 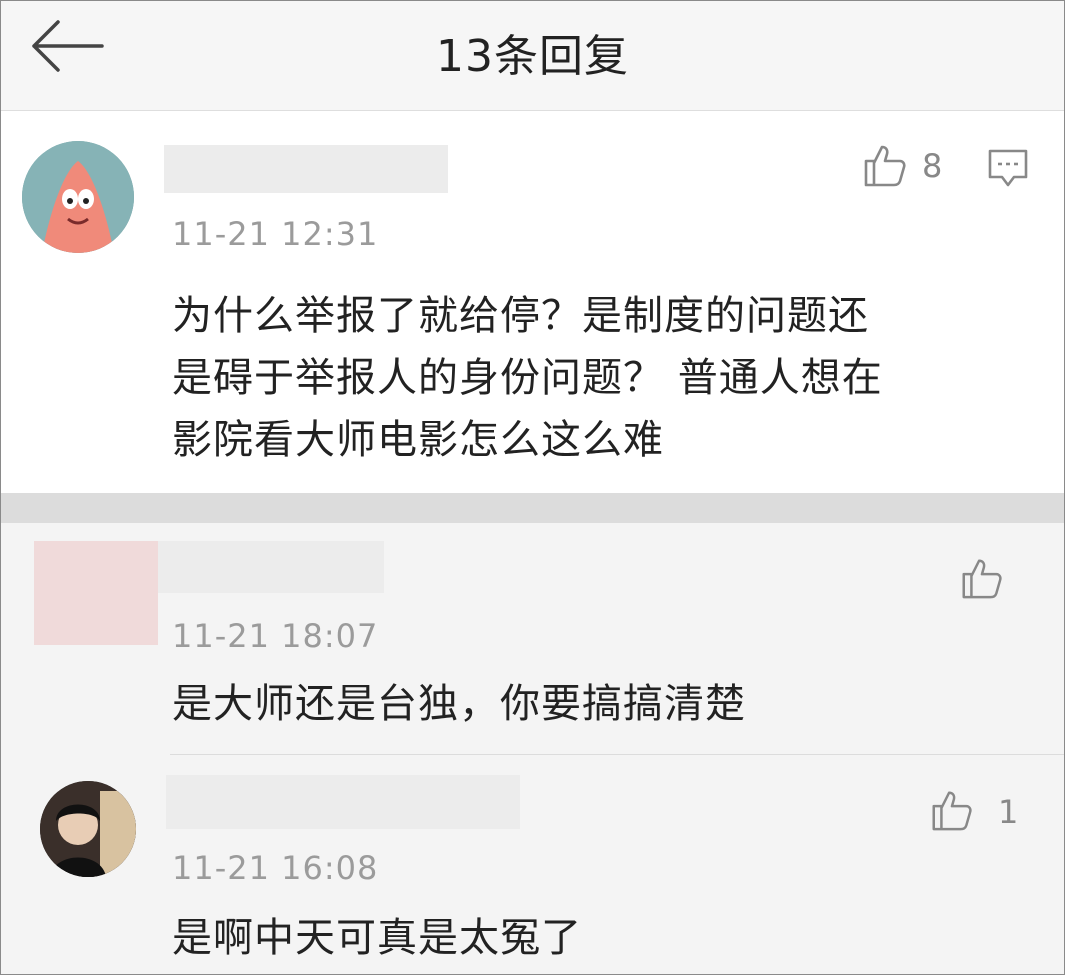 I want to click on reply-content: 是啊中天可真是太冤了, so click(x=377, y=938).